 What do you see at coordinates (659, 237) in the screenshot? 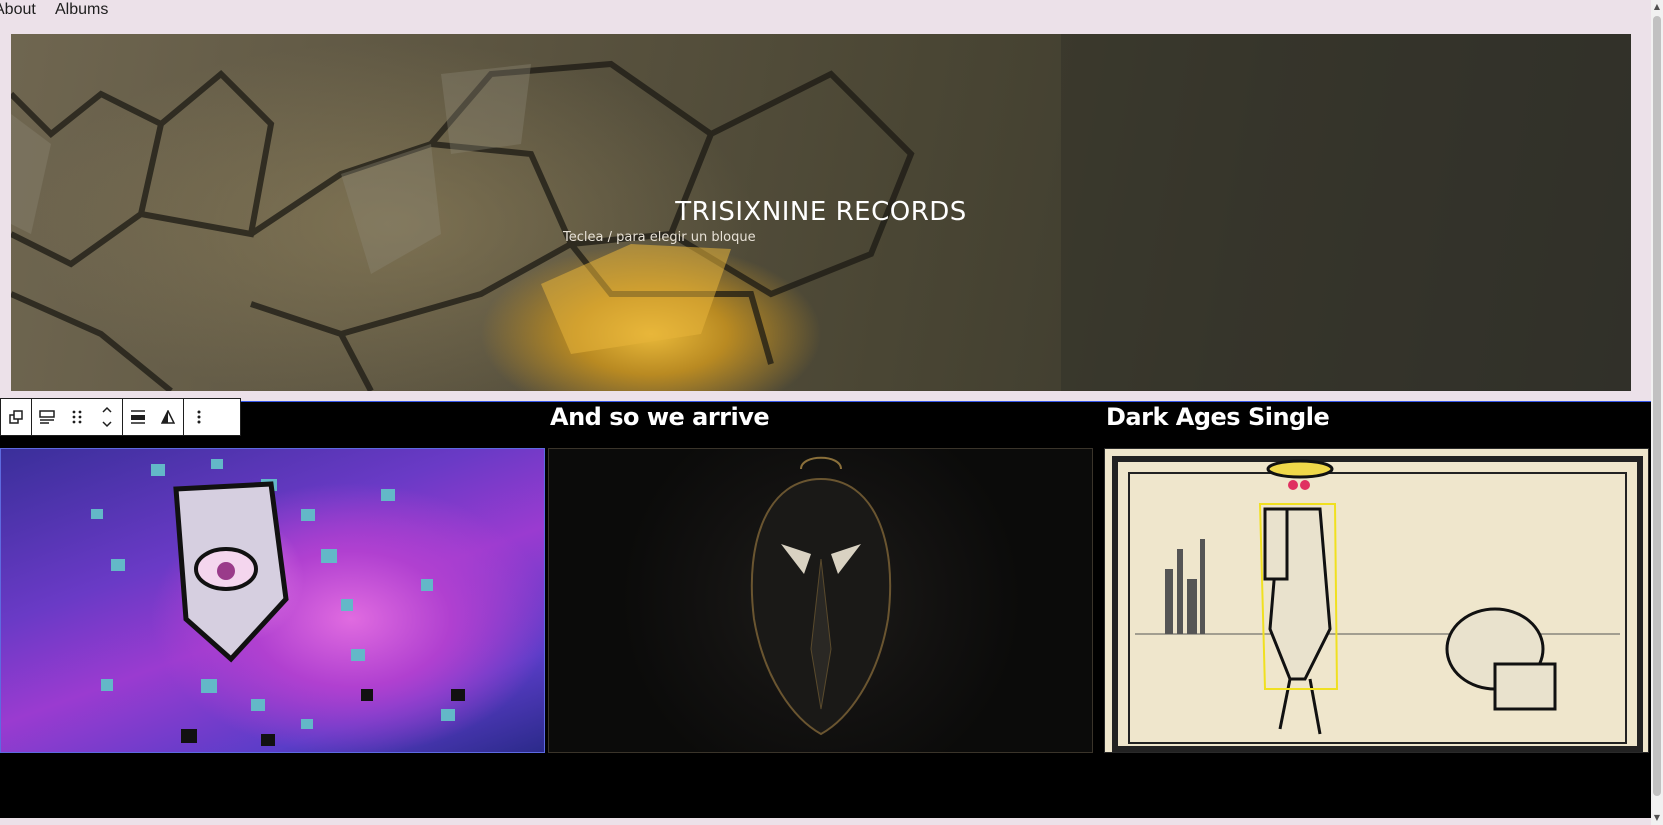
I see `block-placeholder-hint: Teclea / para elegir un bloque` at bounding box center [659, 237].